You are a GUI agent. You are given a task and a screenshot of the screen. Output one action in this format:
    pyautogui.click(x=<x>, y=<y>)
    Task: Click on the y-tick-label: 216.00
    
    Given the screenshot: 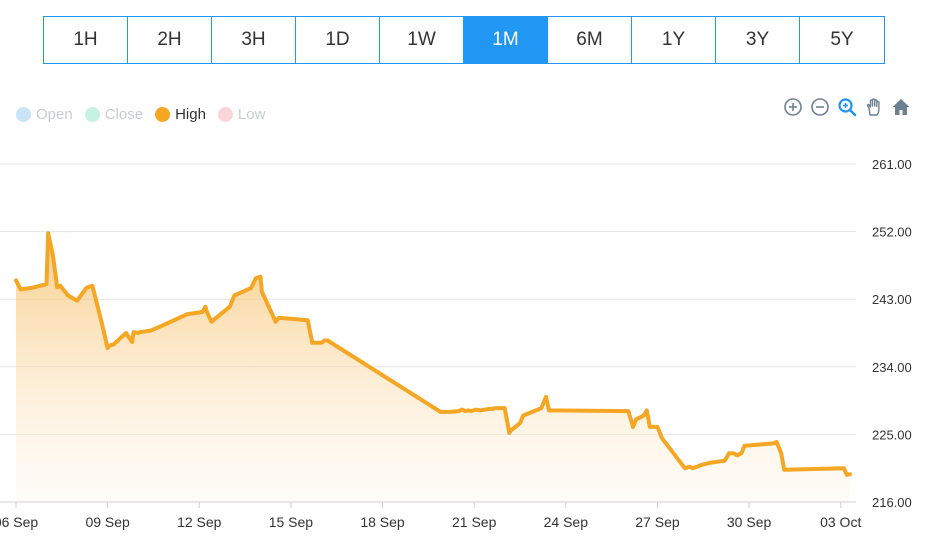 What is the action you would take?
    pyautogui.click(x=892, y=502)
    